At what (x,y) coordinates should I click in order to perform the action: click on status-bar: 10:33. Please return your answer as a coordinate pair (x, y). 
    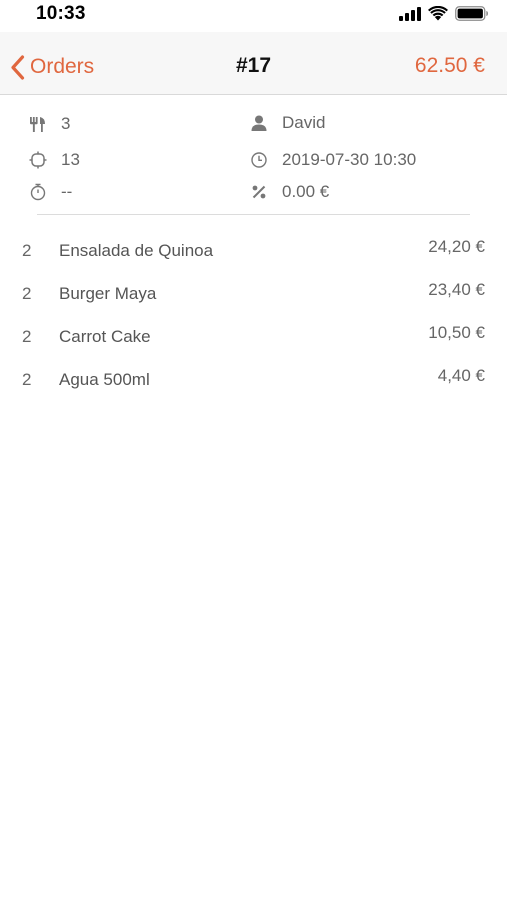
    Looking at the image, I should click on (253, 16).